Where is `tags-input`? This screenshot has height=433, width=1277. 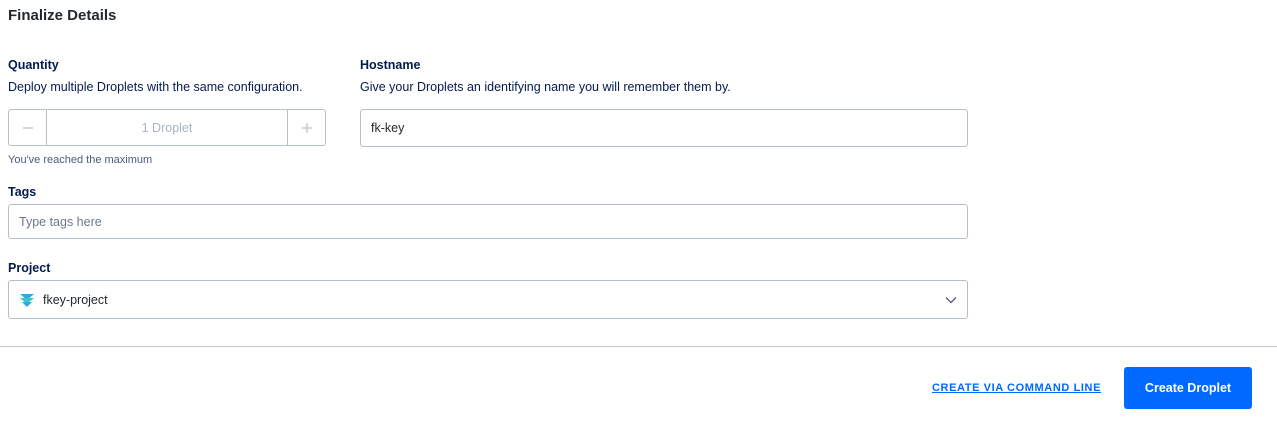
tags-input is located at coordinates (488, 221).